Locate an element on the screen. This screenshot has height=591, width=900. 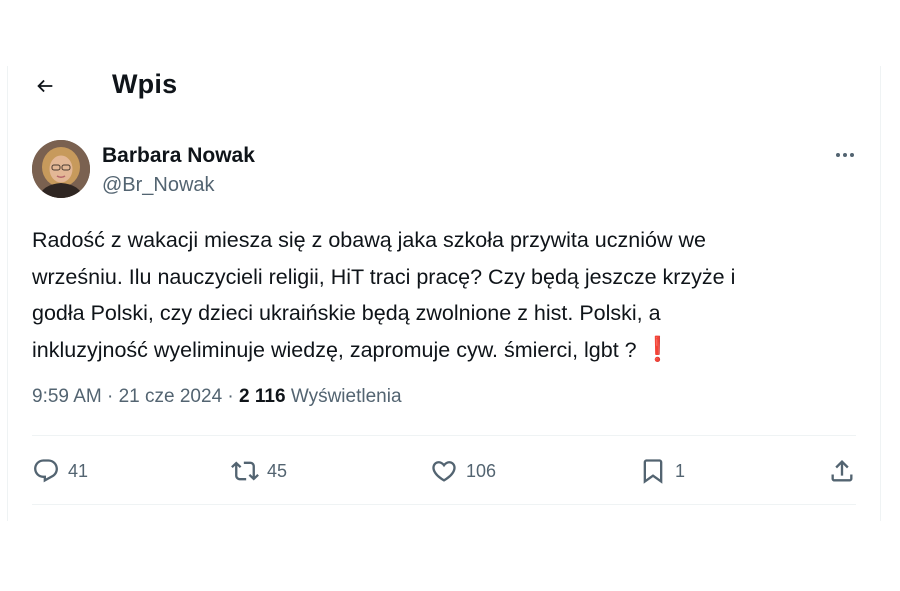
author-handle: @Br_Nowak is located at coordinates (158, 185).